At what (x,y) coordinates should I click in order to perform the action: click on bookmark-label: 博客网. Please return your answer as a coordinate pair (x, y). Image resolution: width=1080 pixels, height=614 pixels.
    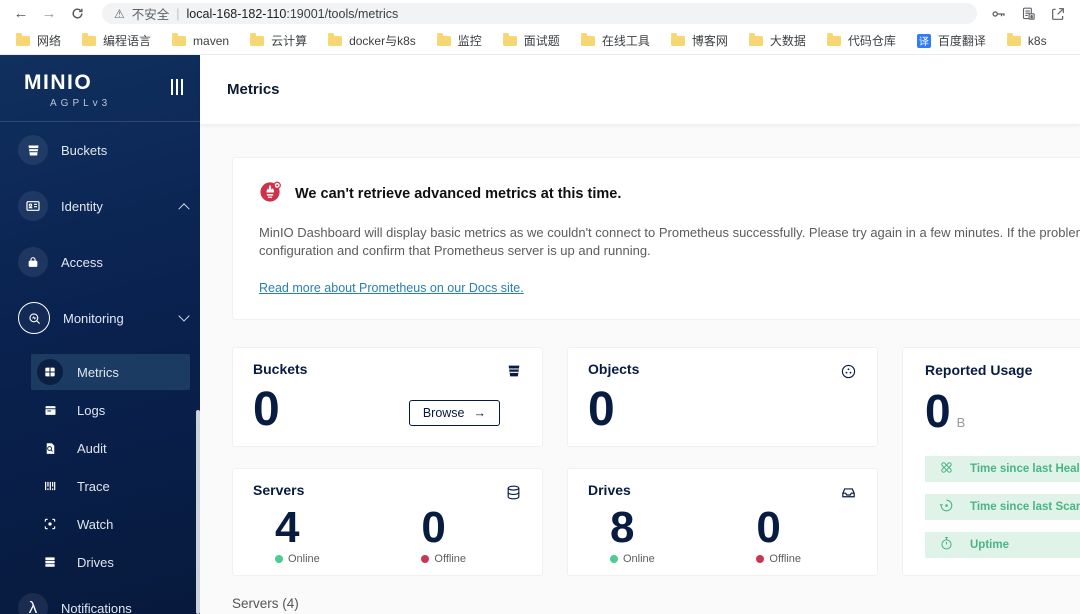
    Looking at the image, I should click on (709, 41).